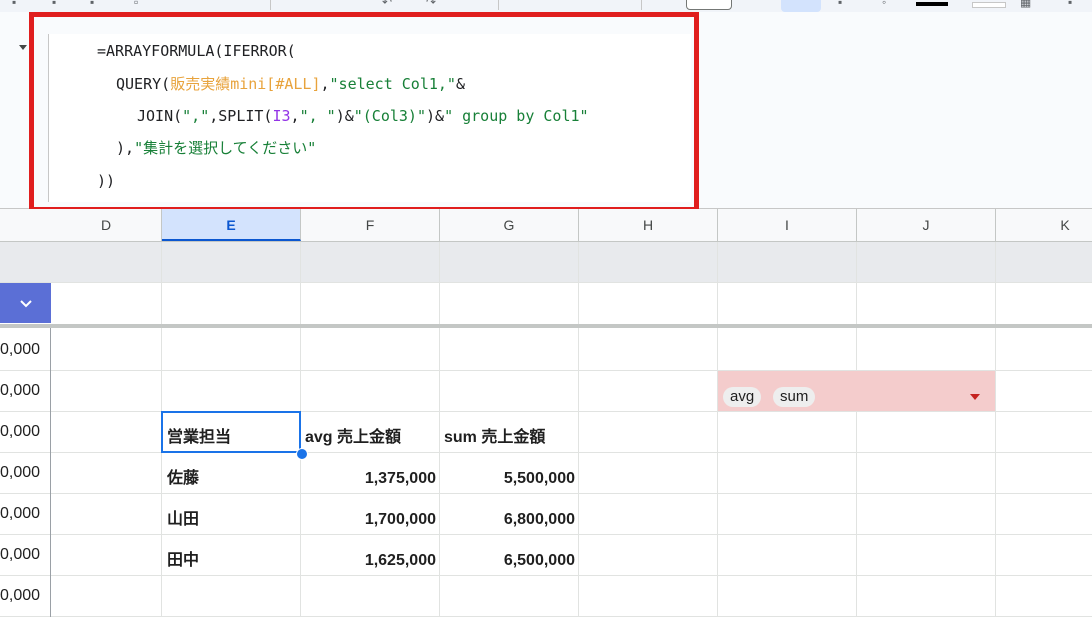 This screenshot has height=617, width=1092. Describe the element at coordinates (546, 6) in the screenshot. I see `toolbar: ▪ ▪ ▪ ▫ ↶ ↷ ▪ ◦ ▦ ▪` at that location.